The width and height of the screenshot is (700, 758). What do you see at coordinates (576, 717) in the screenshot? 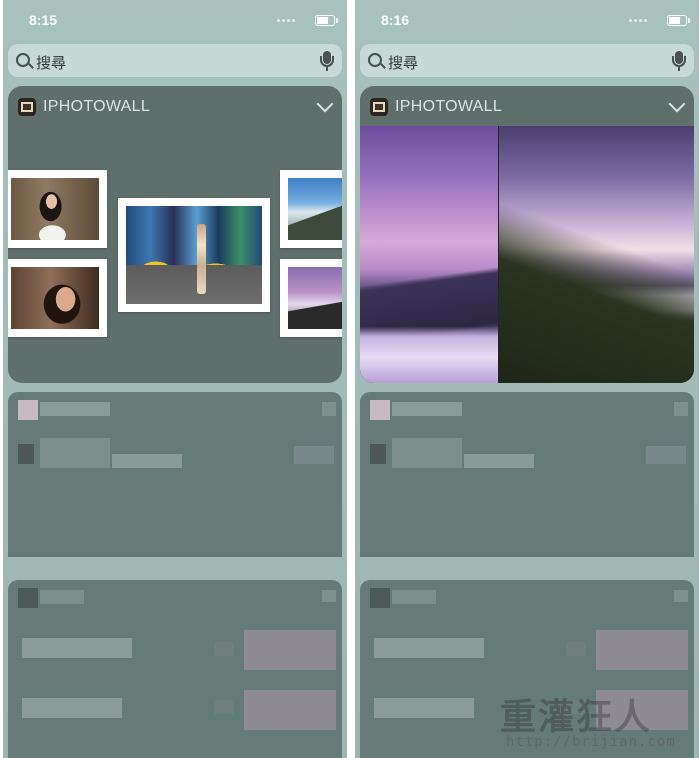
I see `watermark-logo: 重灌狂人` at bounding box center [576, 717].